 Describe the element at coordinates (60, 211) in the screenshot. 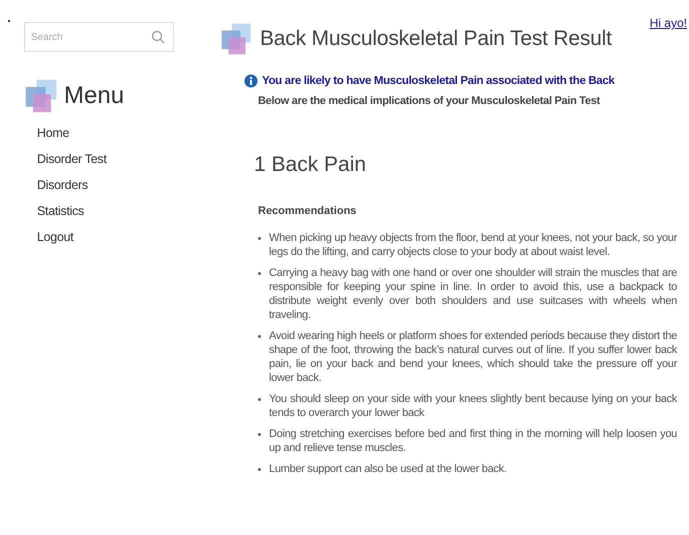

I see `menu-item: Statistics` at that location.